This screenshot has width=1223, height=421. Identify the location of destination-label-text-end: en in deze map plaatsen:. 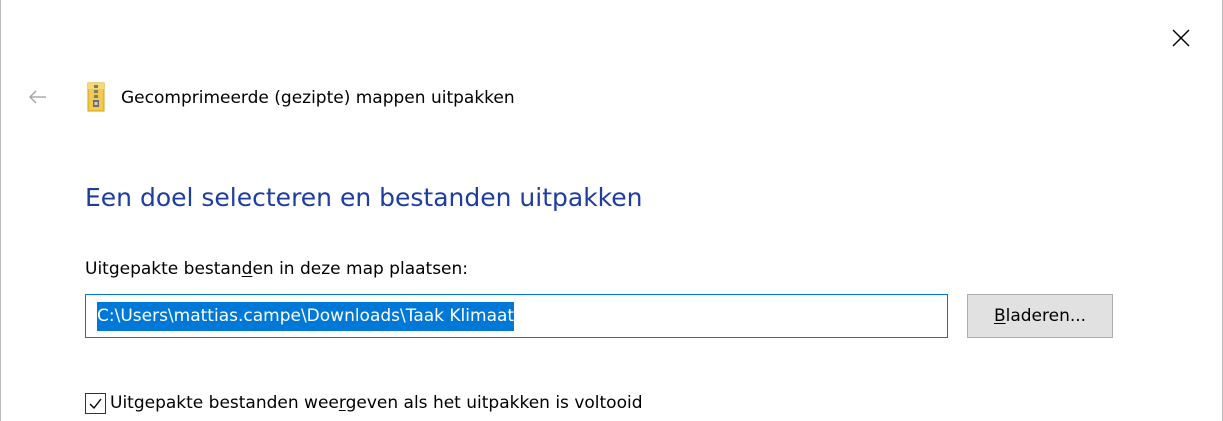
(360, 269).